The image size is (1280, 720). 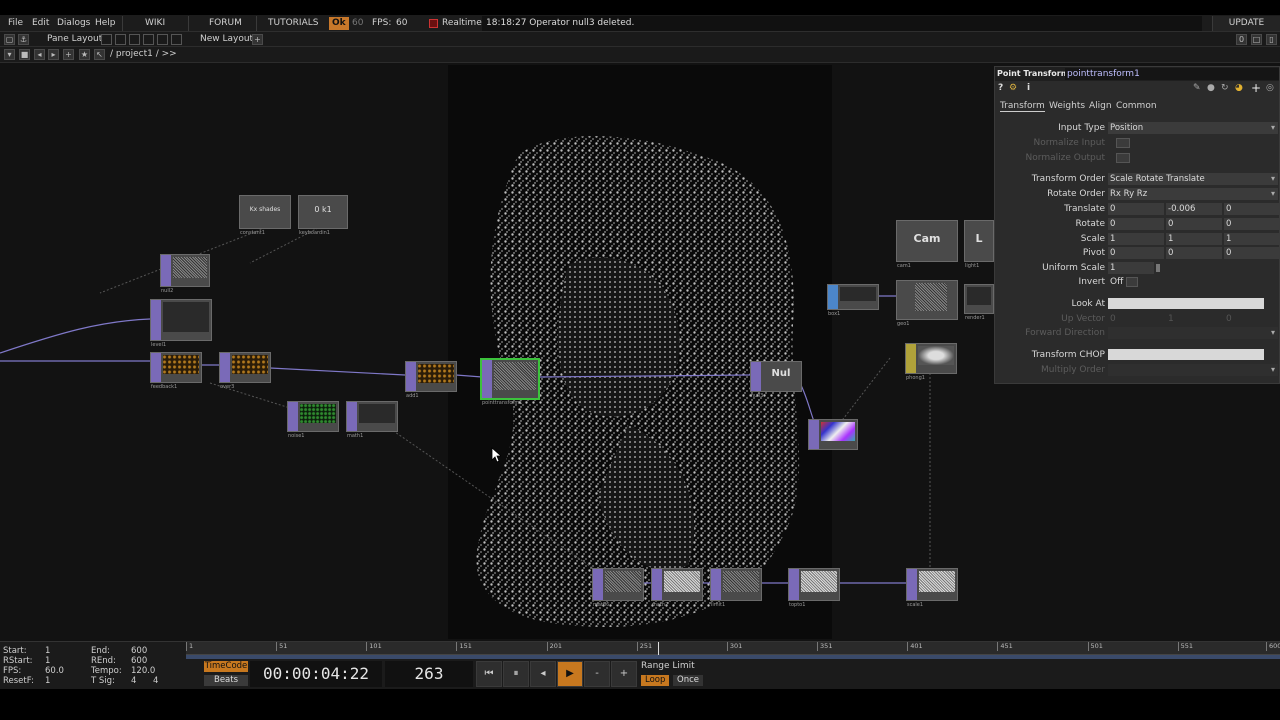 What do you see at coordinates (1136, 253) in the screenshot?
I see `pivot-x-field: 0` at bounding box center [1136, 253].